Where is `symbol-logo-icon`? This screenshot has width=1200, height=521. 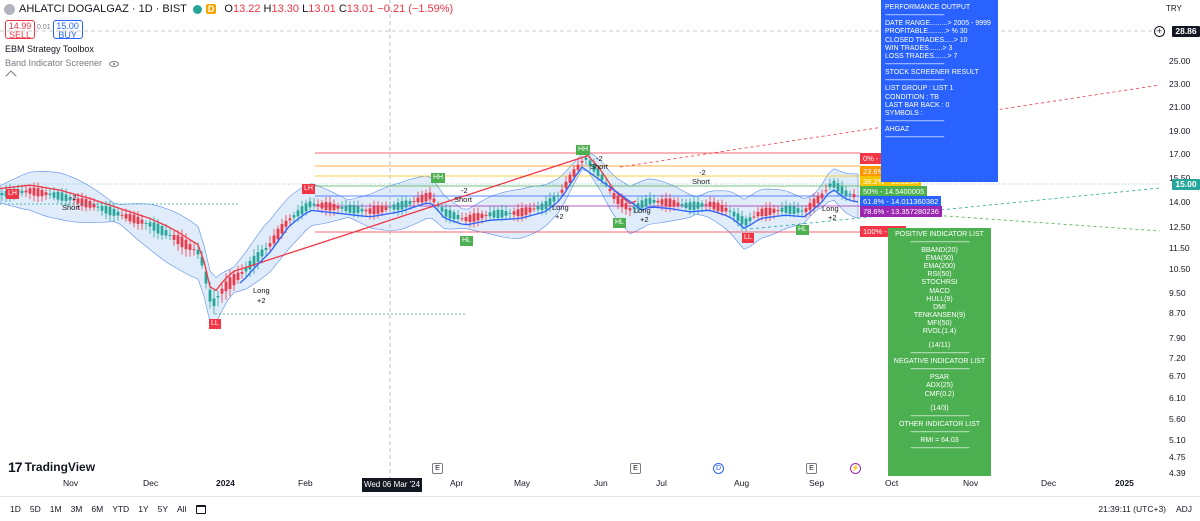 symbol-logo-icon is located at coordinates (9, 9).